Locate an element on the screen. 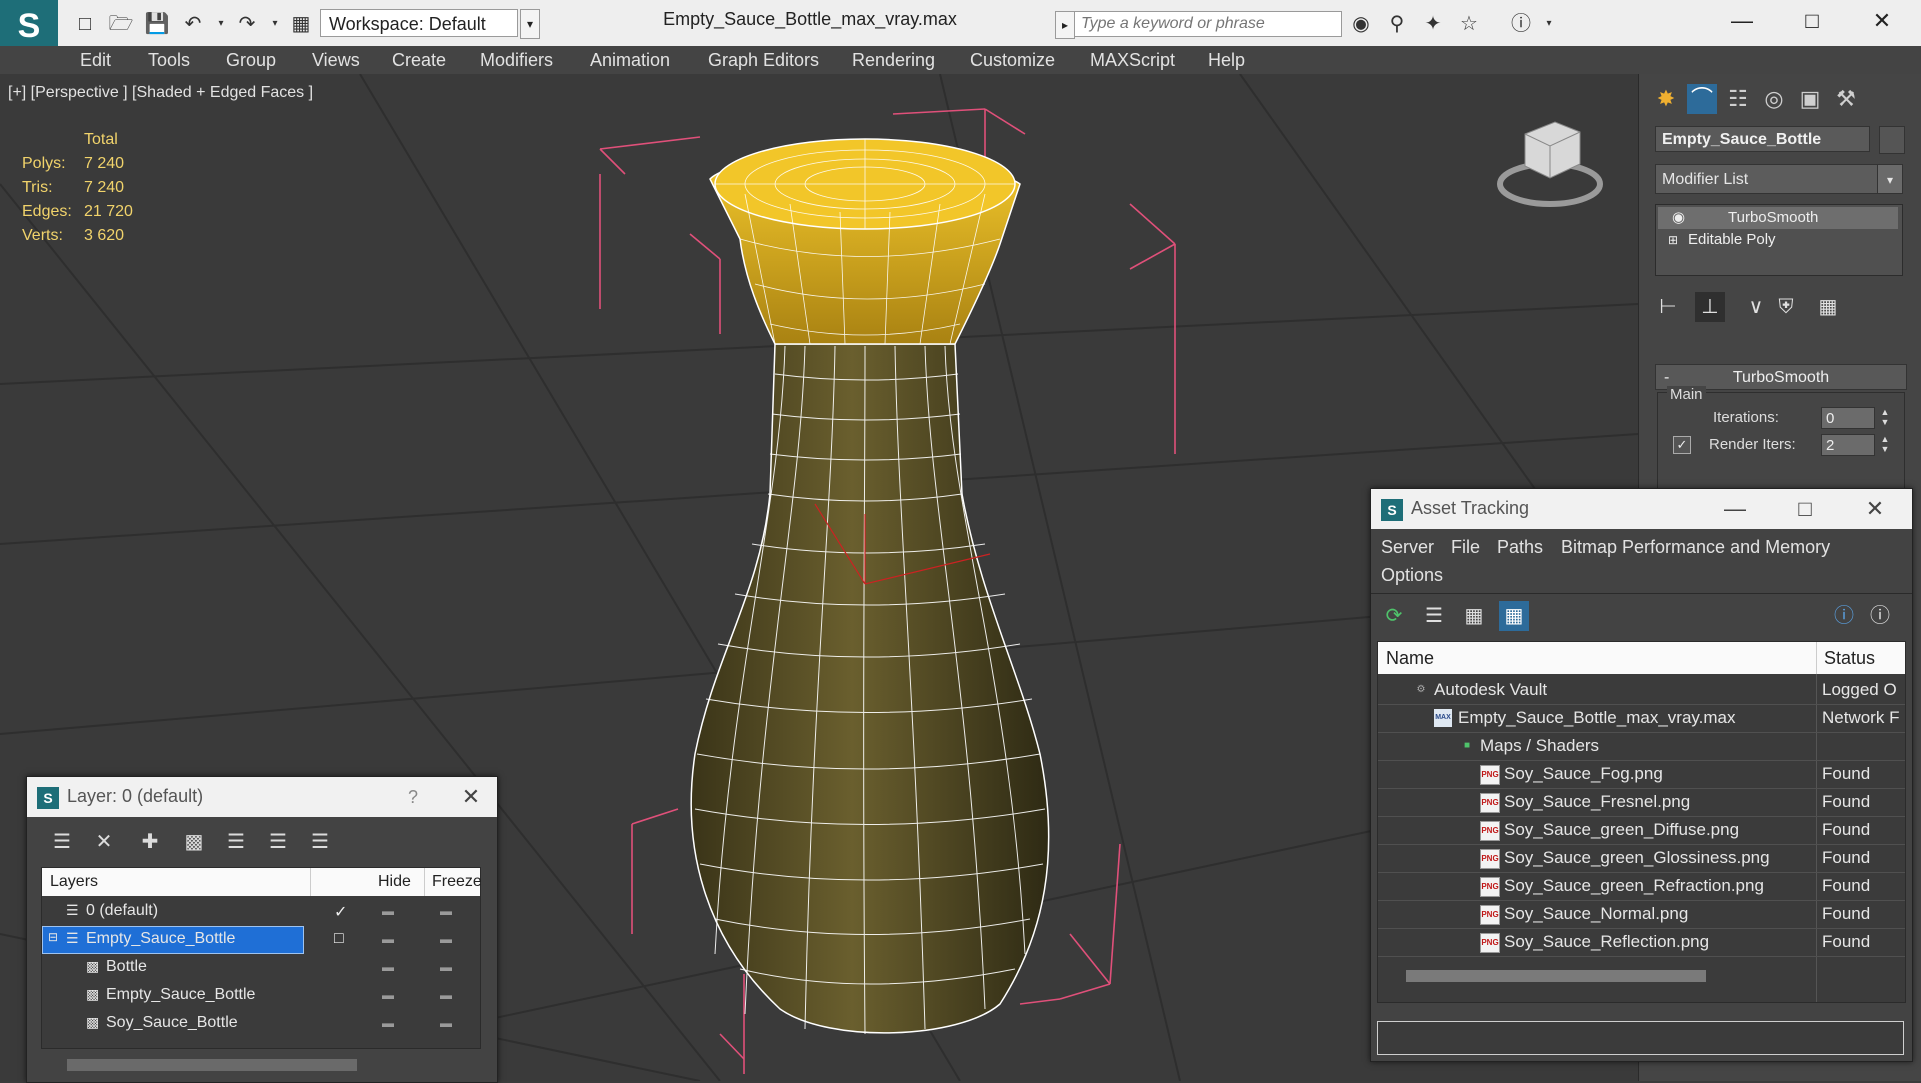 The height and width of the screenshot is (1083, 1921). bottle-mesh is located at coordinates (870, 689).